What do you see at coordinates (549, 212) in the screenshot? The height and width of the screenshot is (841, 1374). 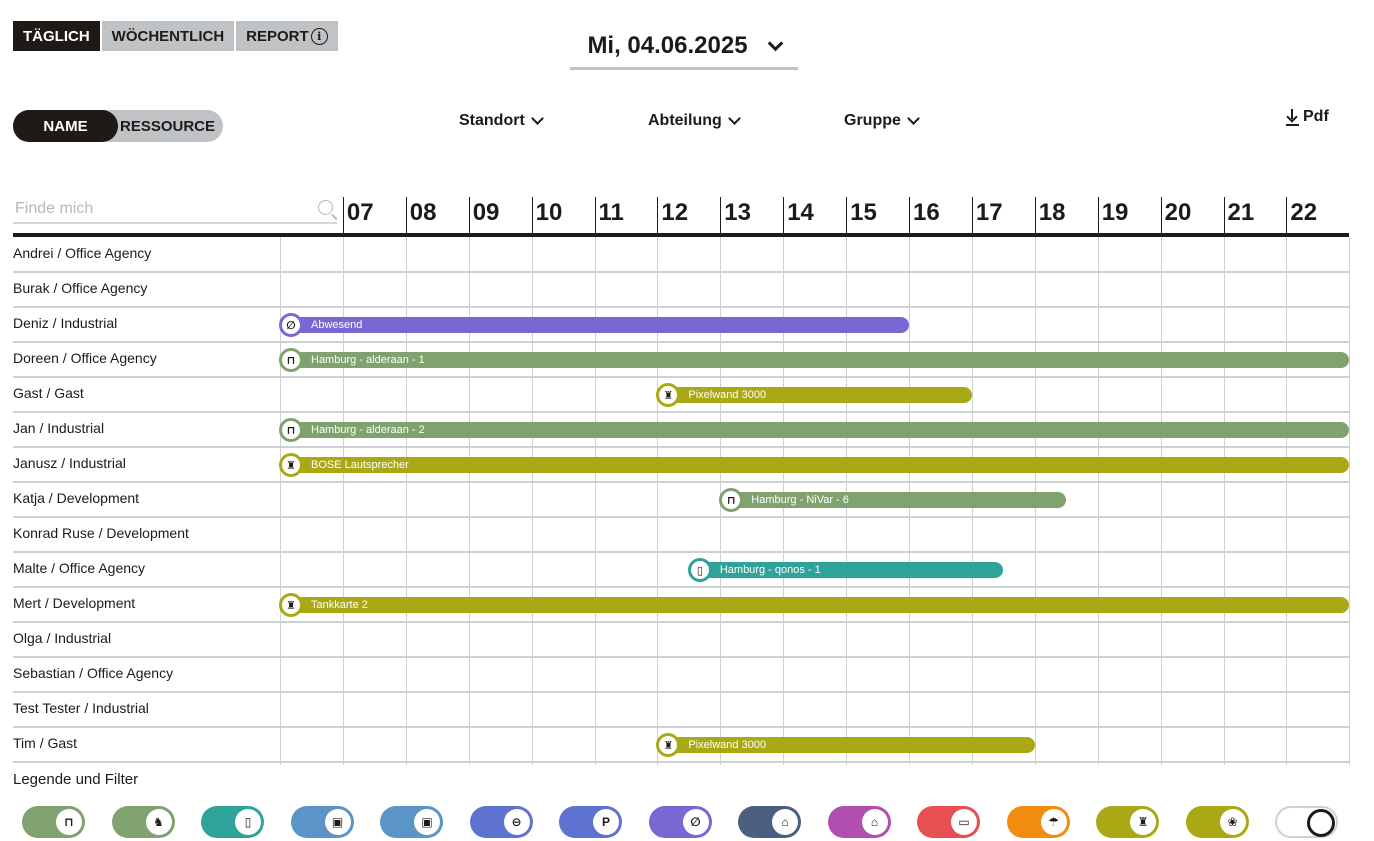 I see `hour-label: 10` at bounding box center [549, 212].